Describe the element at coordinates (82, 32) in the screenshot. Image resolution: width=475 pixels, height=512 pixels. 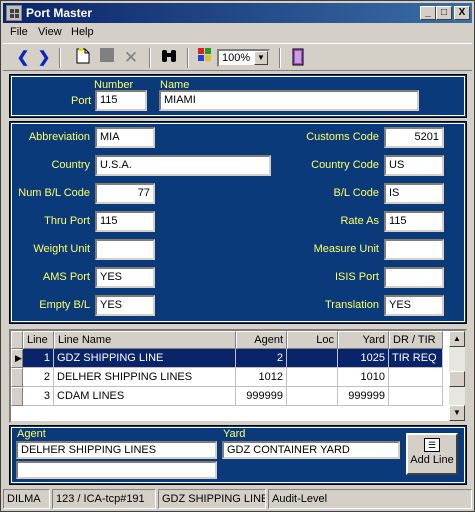
I see `menu-help: Help` at that location.